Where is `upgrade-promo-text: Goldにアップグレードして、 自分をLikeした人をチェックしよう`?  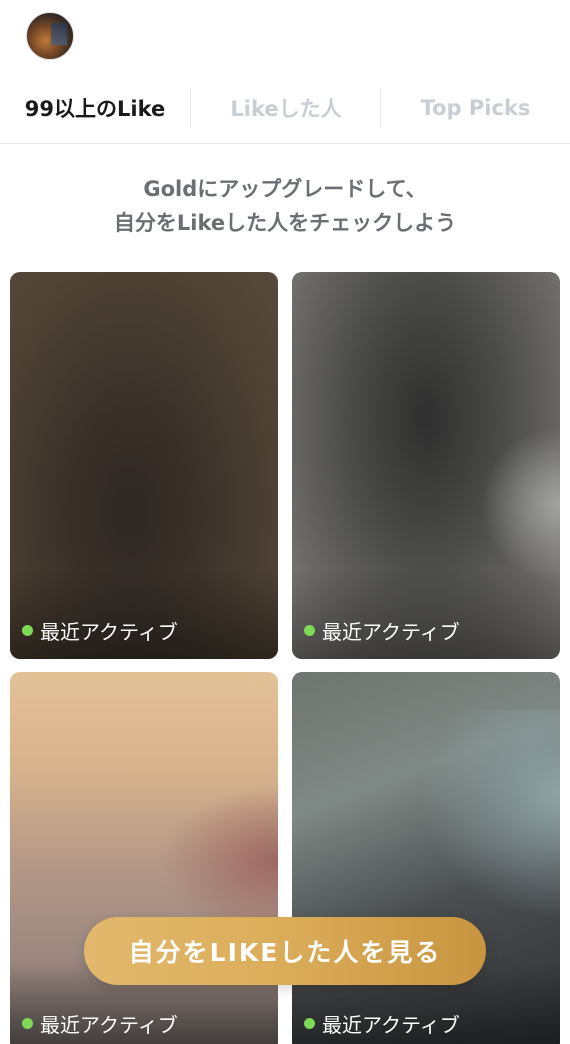 upgrade-promo-text: Goldにアップグレードして、 自分をLikeした人をチェックしよう is located at coordinates (285, 206).